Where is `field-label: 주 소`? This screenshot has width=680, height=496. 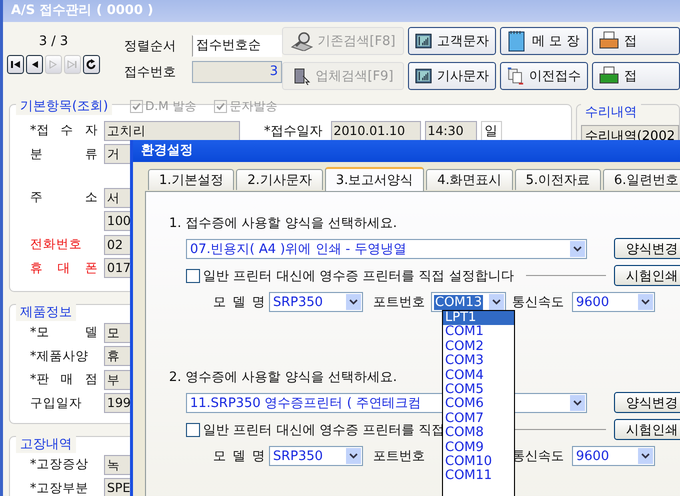
field-label: 주 소 is located at coordinates (64, 197).